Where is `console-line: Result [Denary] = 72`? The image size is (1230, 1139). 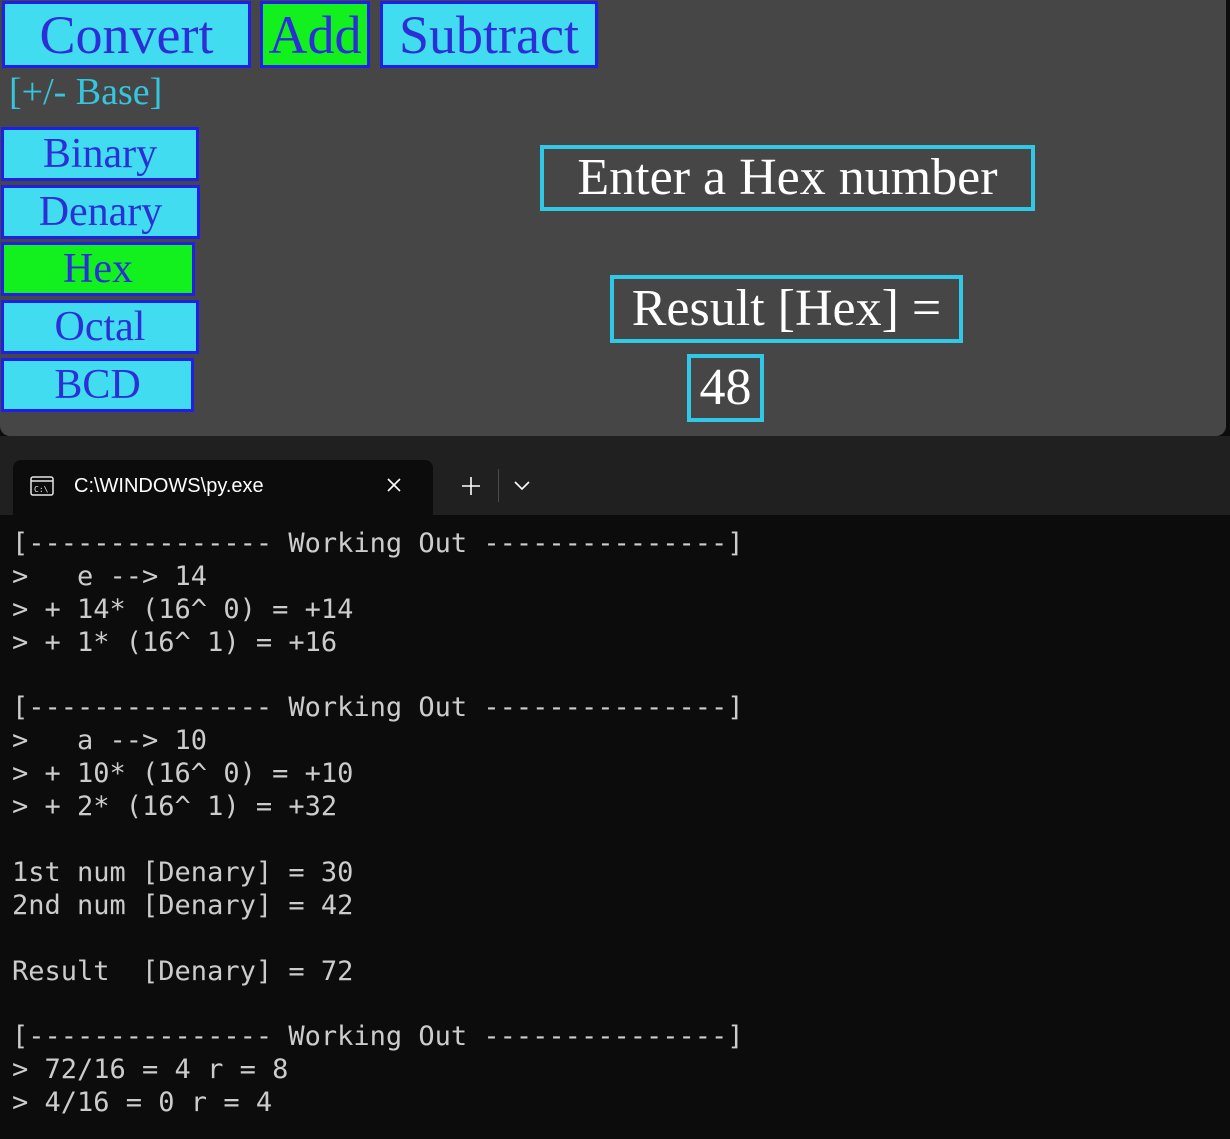 console-line: Result [Denary] = 72 is located at coordinates (183, 971).